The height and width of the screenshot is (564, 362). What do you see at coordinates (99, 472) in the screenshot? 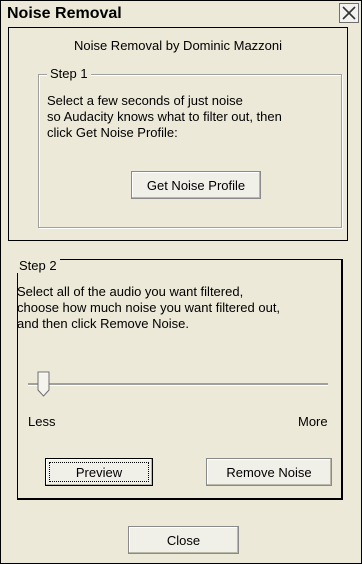
I see `preview-button: Preview` at bounding box center [99, 472].